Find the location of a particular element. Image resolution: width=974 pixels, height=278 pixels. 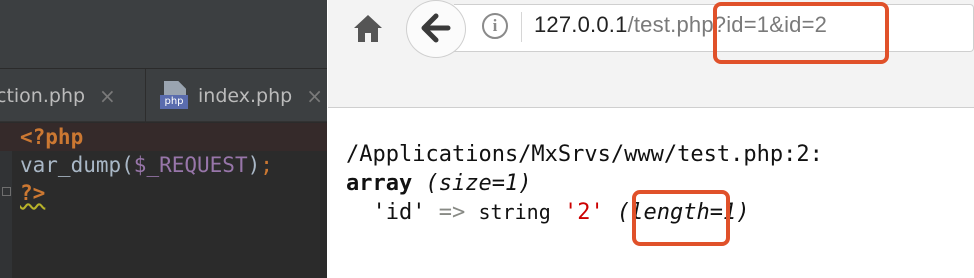

value-annotation-box is located at coordinates (681, 218).